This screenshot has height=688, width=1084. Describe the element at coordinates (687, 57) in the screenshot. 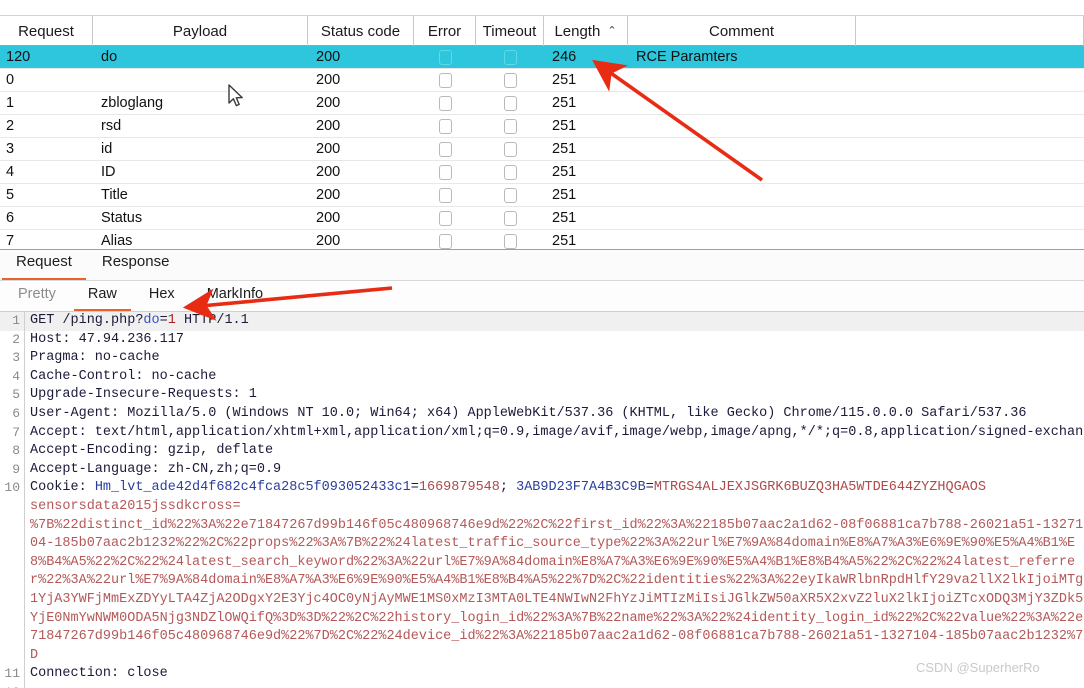

I see `cell-comment: RCE Paramters` at that location.